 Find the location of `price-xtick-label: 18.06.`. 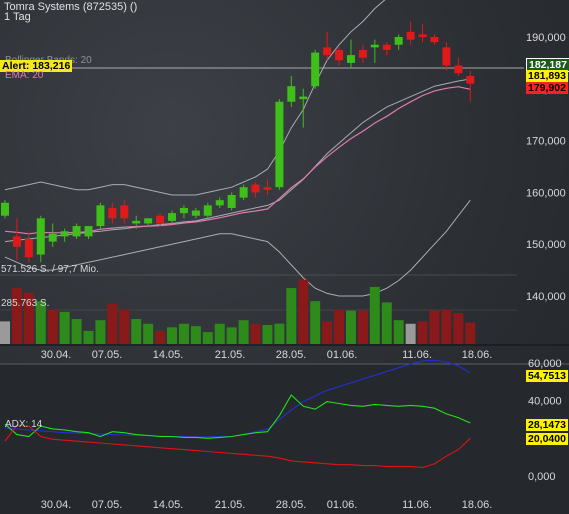

price-xtick-label: 18.06. is located at coordinates (477, 355).